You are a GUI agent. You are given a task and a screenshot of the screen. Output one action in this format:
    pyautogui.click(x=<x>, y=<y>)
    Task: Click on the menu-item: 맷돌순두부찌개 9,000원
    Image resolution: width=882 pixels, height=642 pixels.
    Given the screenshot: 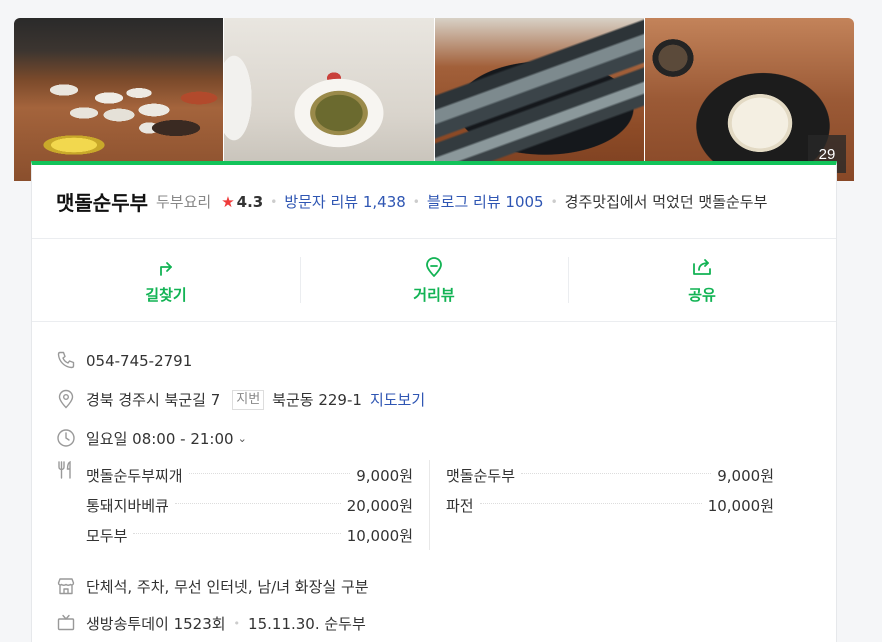 What is the action you would take?
    pyautogui.click(x=258, y=475)
    